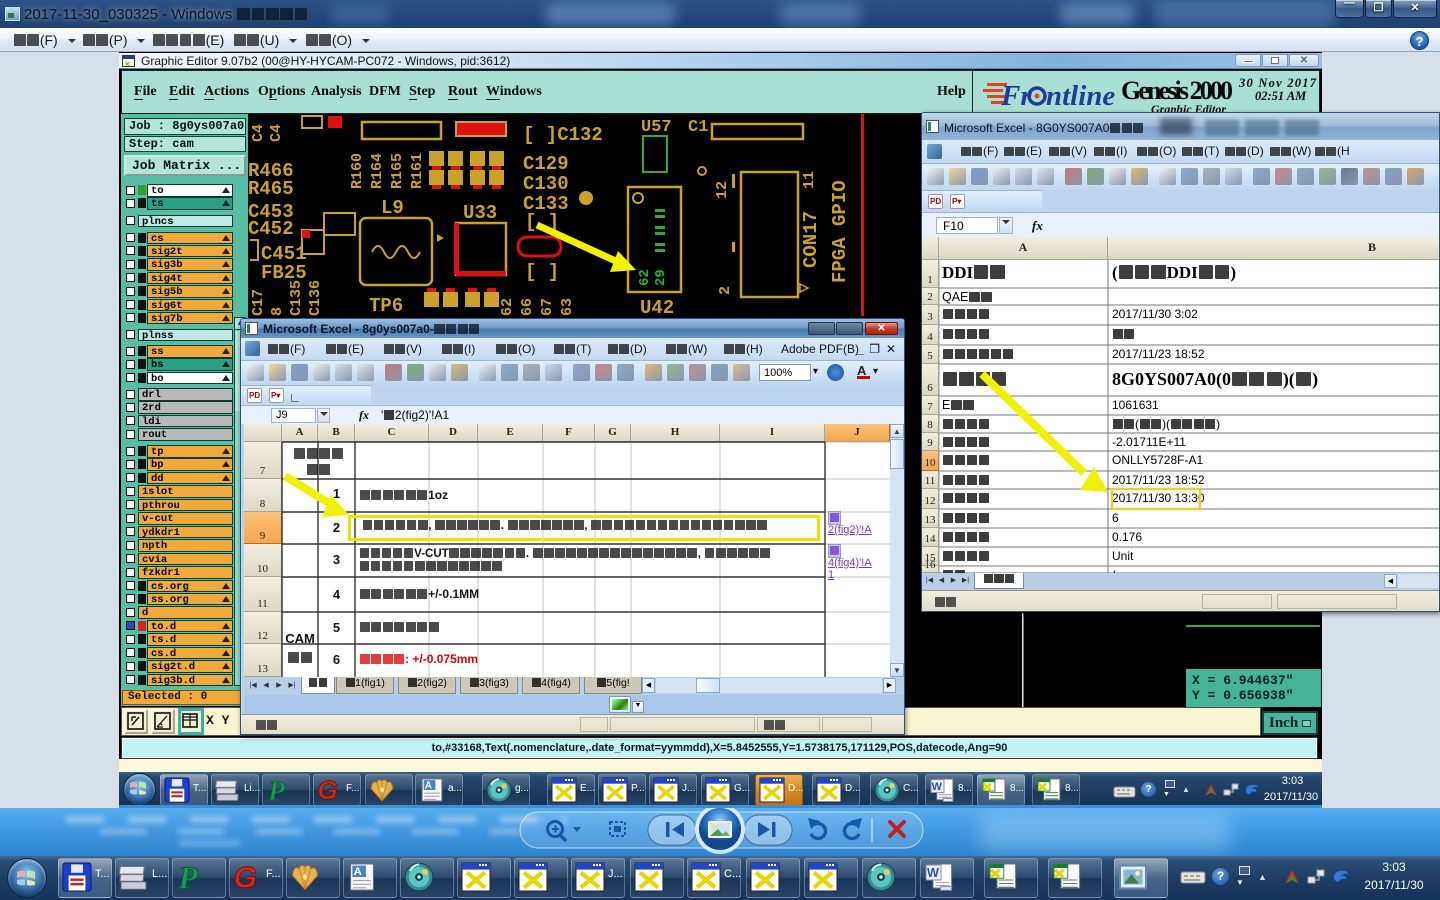  What do you see at coordinates (277, 311) in the screenshot?
I see `svg-text: 8` at bounding box center [277, 311].